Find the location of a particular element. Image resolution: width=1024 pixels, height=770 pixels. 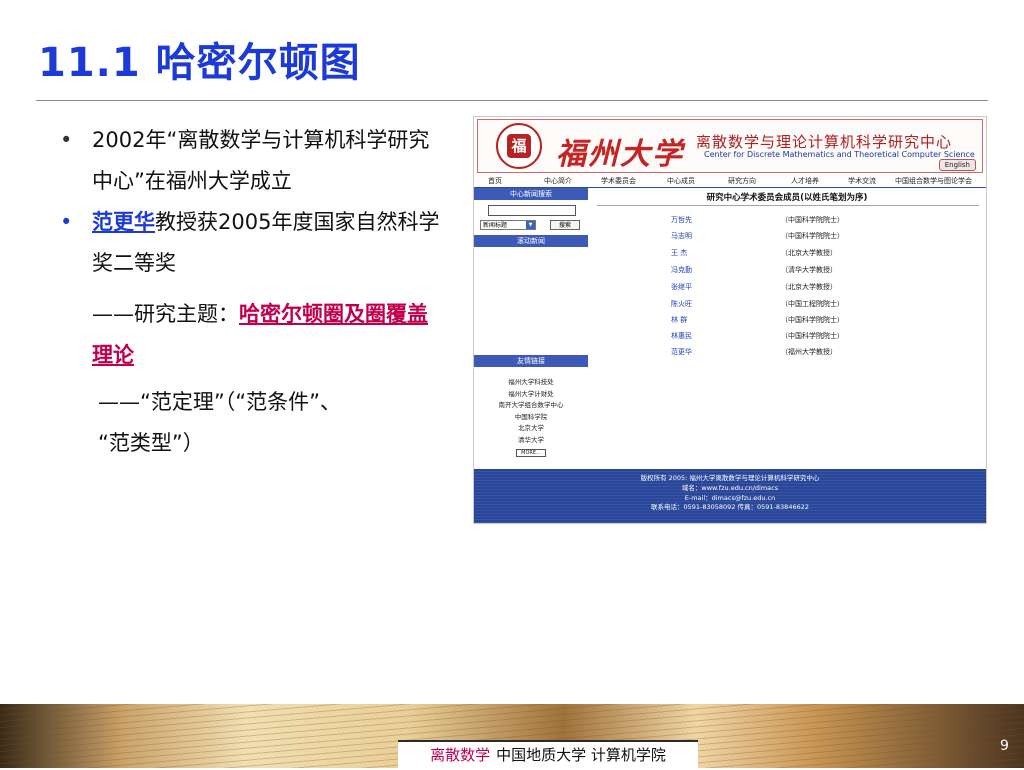

fan-theorem-line: ——“范定理”（“范条件”、 “范类型”） is located at coordinates (250, 423).